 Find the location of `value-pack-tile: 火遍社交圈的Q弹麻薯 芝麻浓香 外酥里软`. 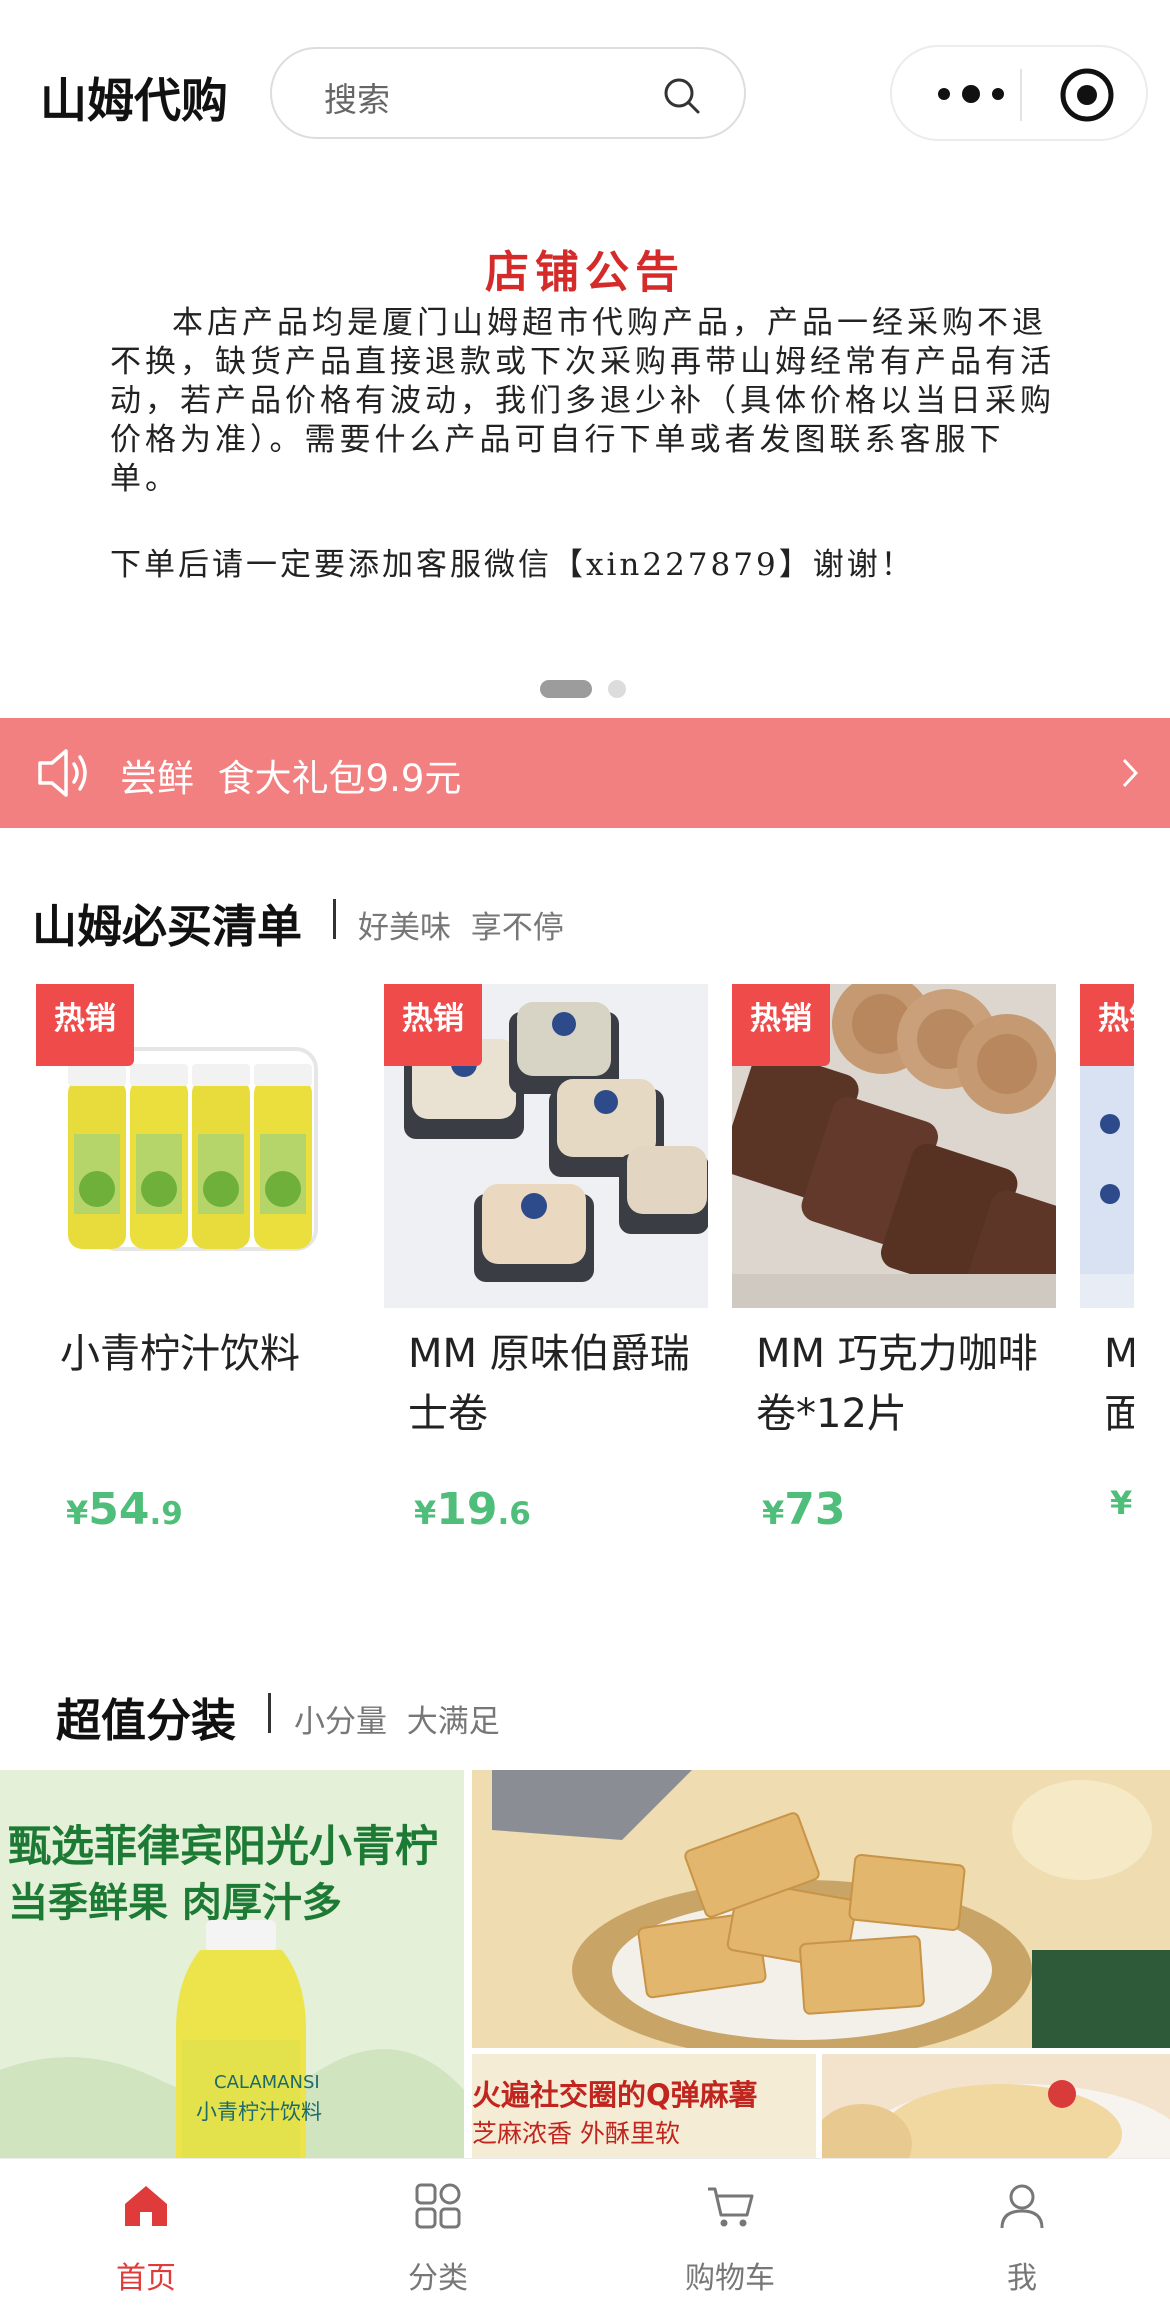

value-pack-tile: 火遍社交圈的Q弹麻薯 芝麻浓香 外酥里软 is located at coordinates (644, 2106).